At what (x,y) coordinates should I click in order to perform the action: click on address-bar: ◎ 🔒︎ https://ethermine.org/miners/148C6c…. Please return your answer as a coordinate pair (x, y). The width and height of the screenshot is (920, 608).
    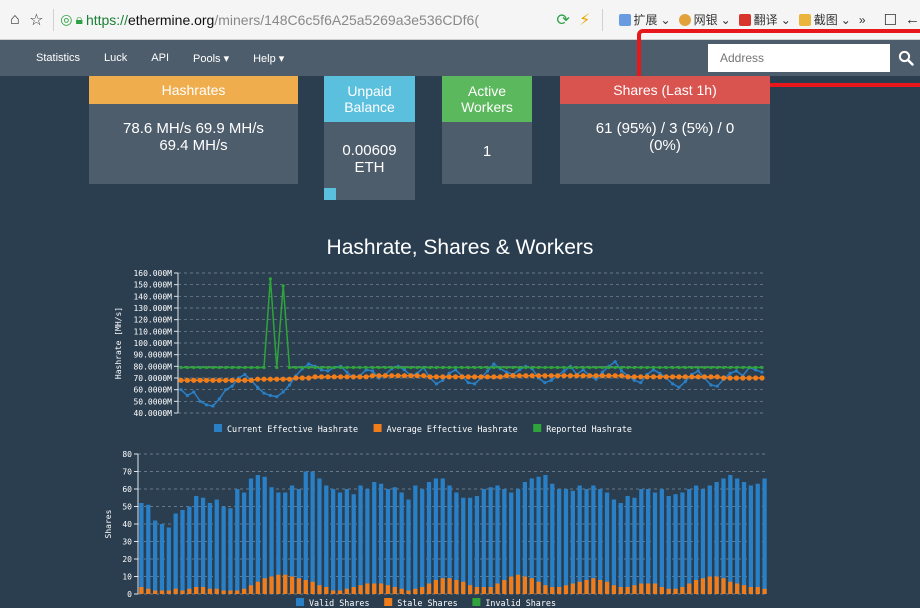
    Looking at the image, I should click on (306, 19).